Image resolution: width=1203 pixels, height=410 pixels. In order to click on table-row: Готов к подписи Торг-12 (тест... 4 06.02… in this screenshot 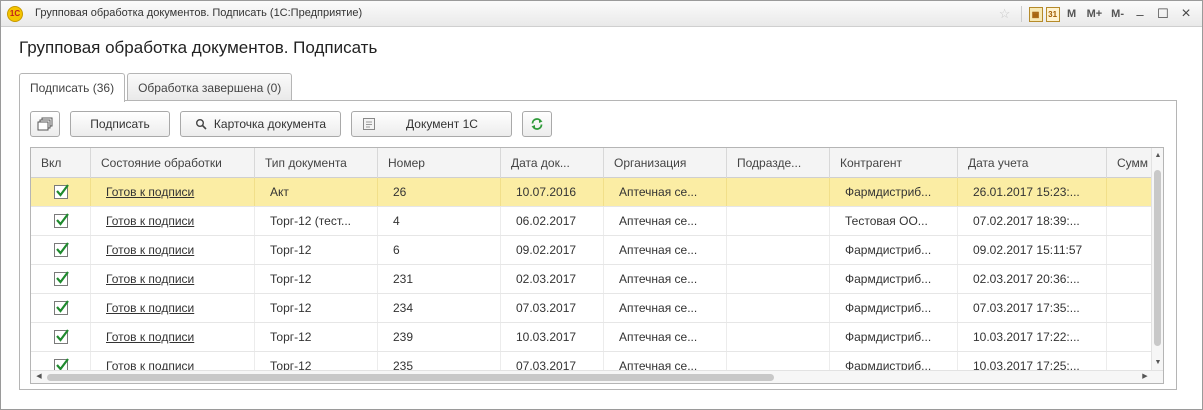, I will do `click(592, 221)`.